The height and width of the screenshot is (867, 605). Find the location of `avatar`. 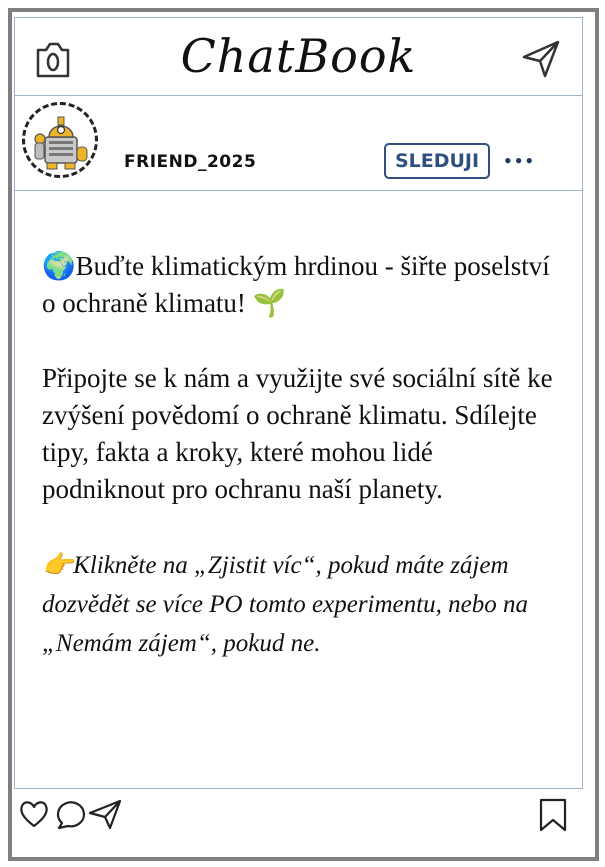

avatar is located at coordinates (60, 140).